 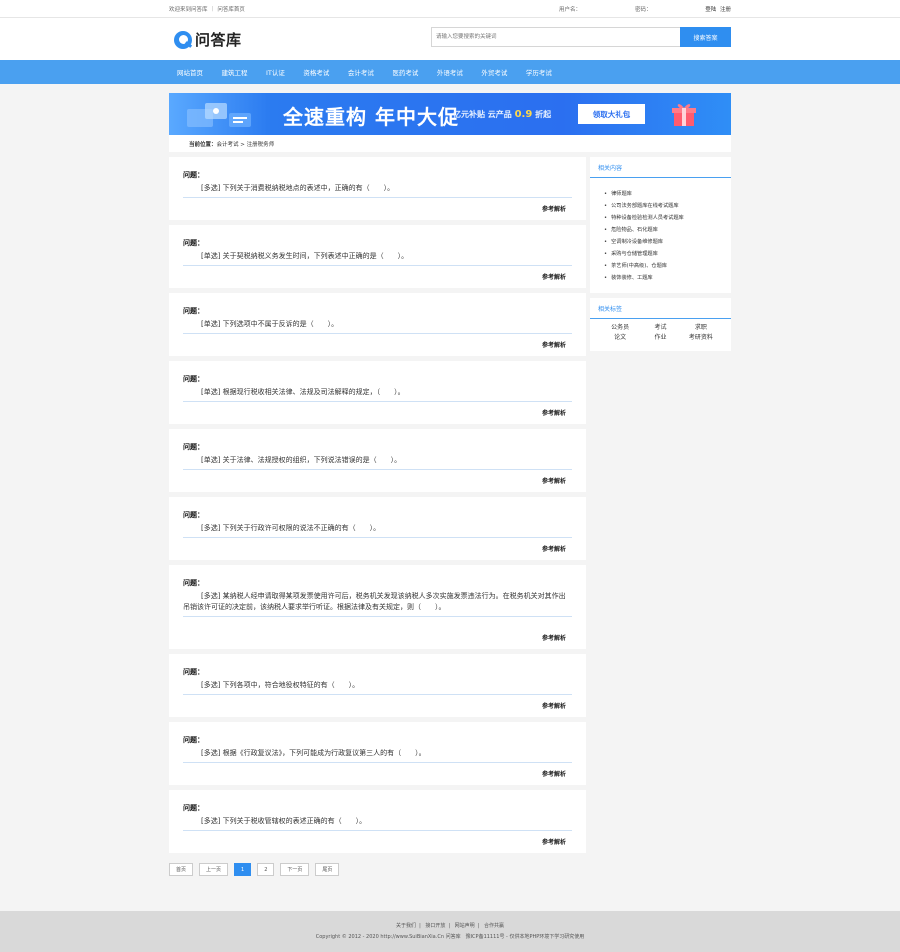 I want to click on welcome-text: 欢迎来到问答库, so click(x=188, y=10).